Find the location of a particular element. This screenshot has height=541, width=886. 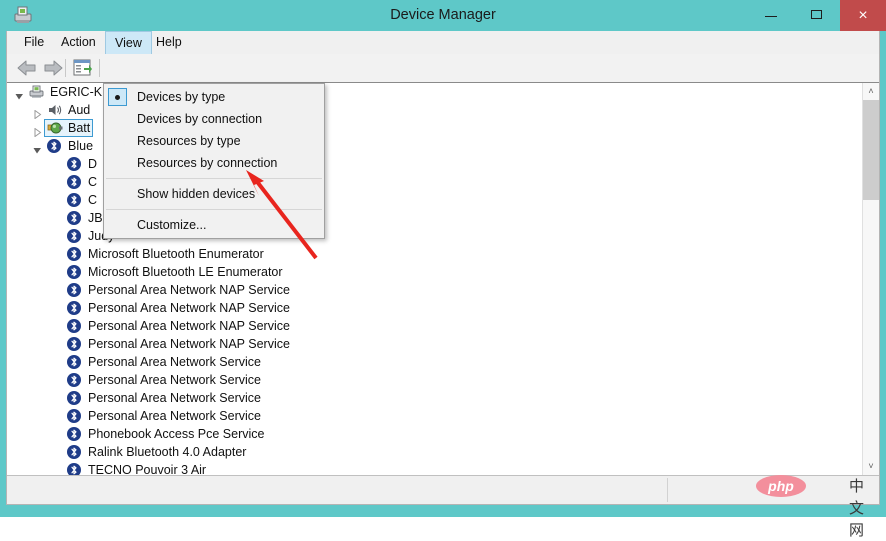

tree-node-label: EGRIC-K is located at coordinates (76, 92).